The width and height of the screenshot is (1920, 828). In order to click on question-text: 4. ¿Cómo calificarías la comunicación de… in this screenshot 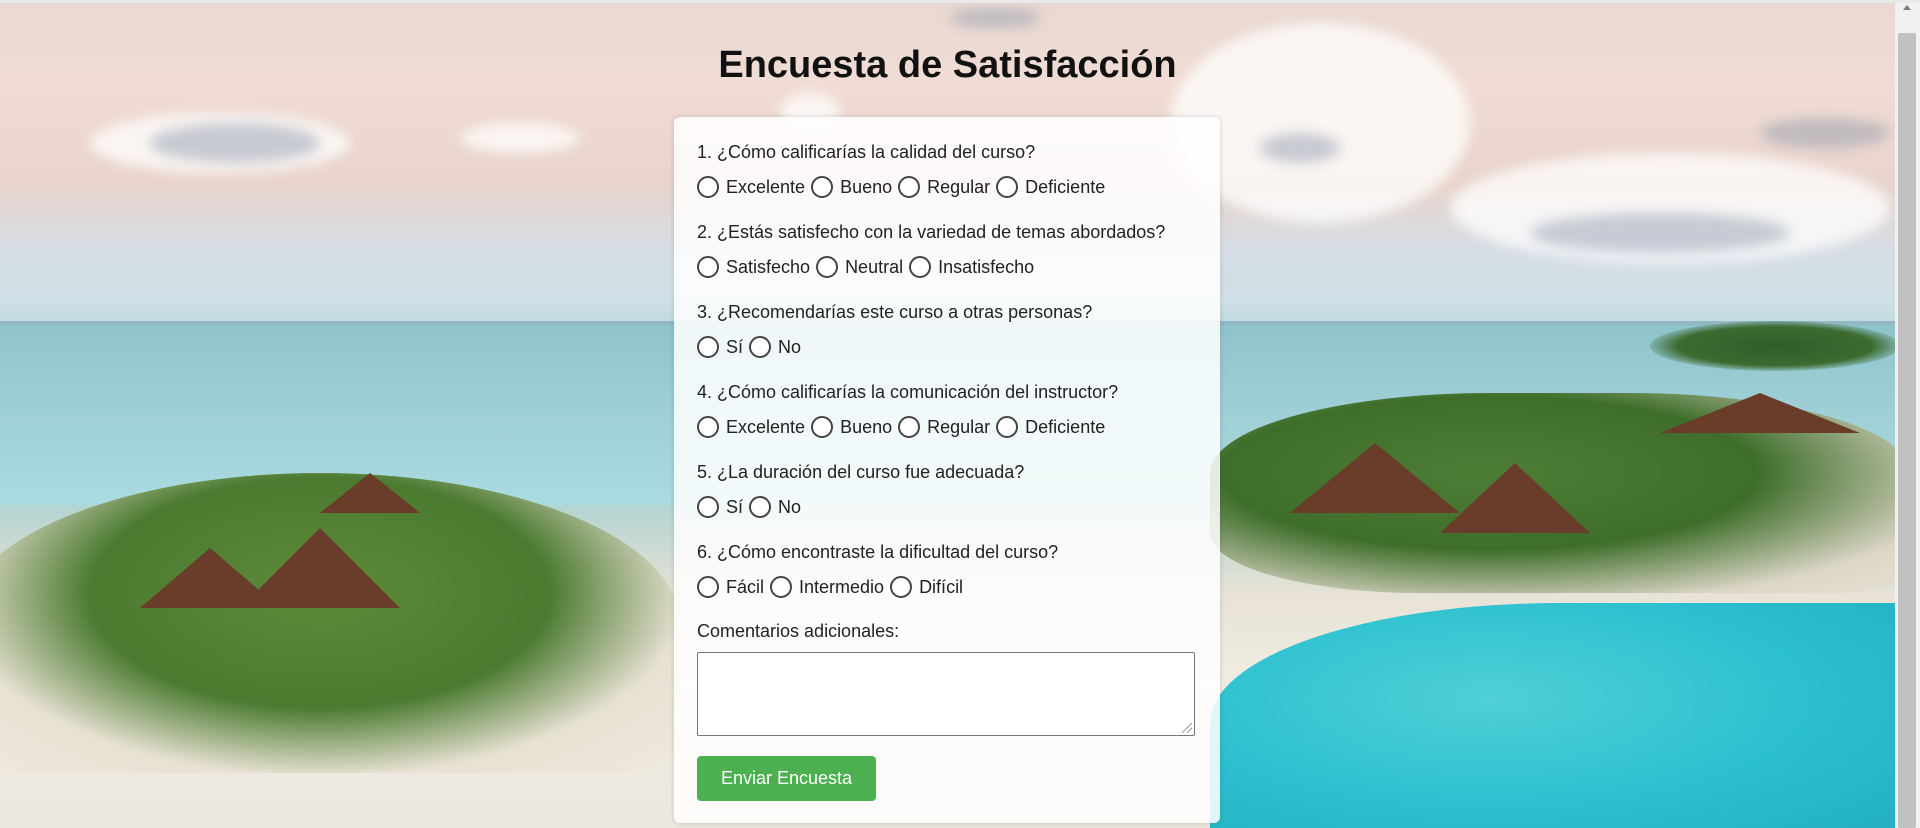, I will do `click(908, 392)`.